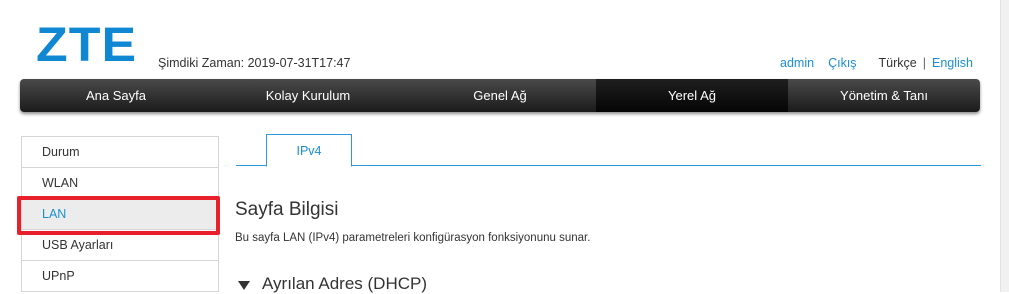  Describe the element at coordinates (308, 95) in the screenshot. I see `nav-quick-setup: Kolay Kurulum` at that location.